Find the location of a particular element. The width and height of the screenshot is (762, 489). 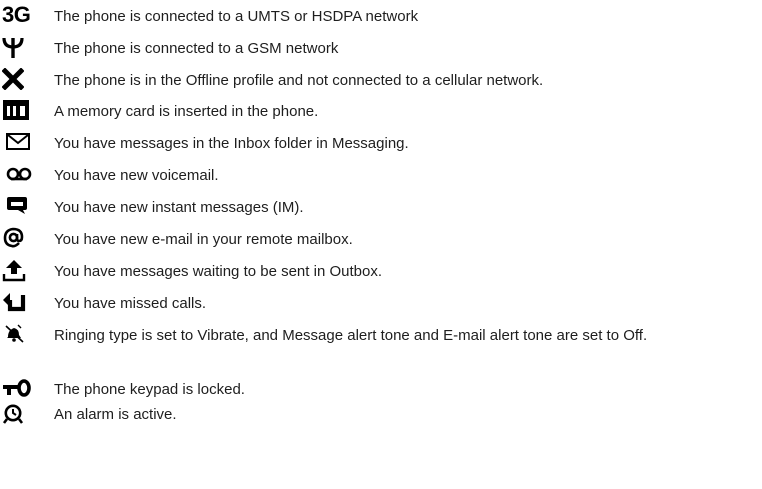

instant-message-icon is located at coordinates (22, 206).